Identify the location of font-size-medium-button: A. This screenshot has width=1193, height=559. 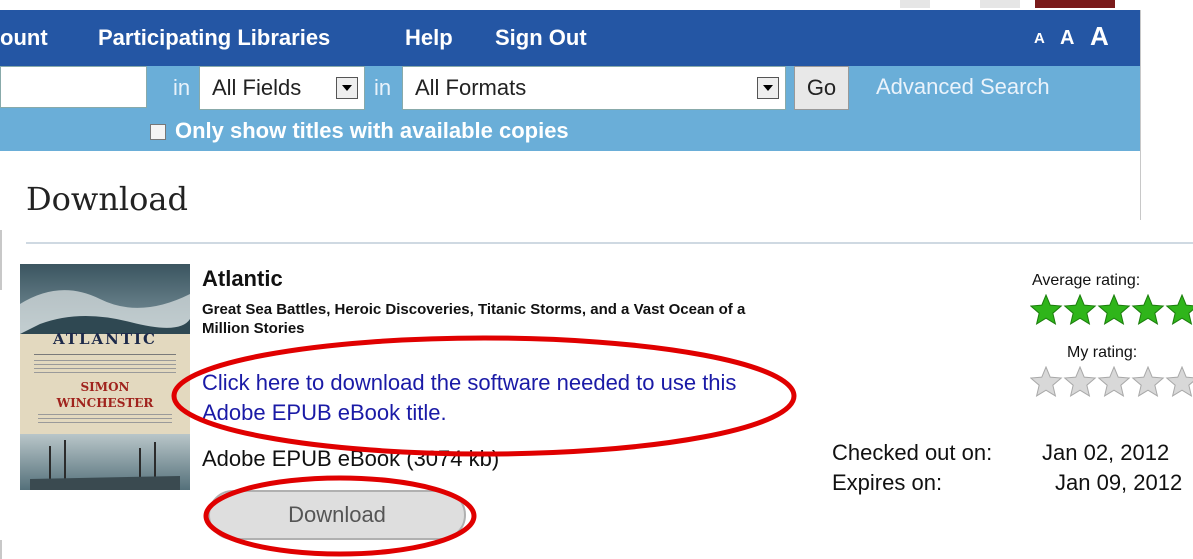
(1067, 38).